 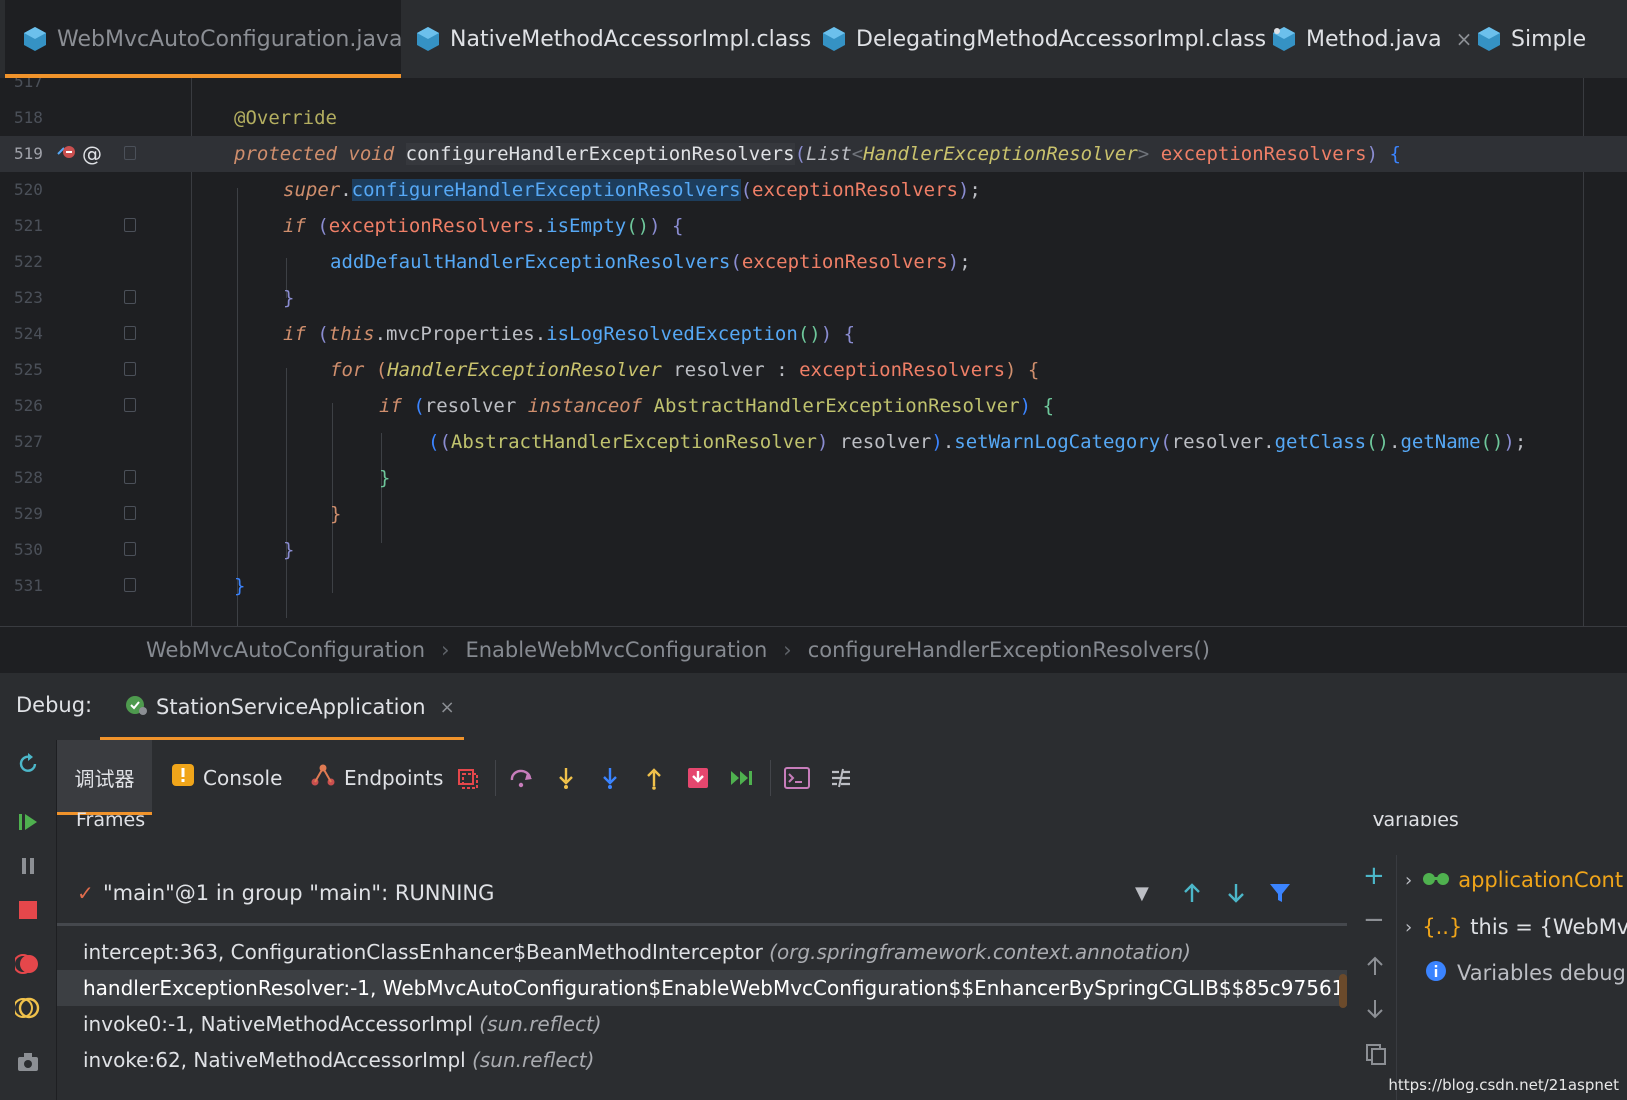 I want to click on tab-method-java: Method.java ×, so click(x=1372, y=39).